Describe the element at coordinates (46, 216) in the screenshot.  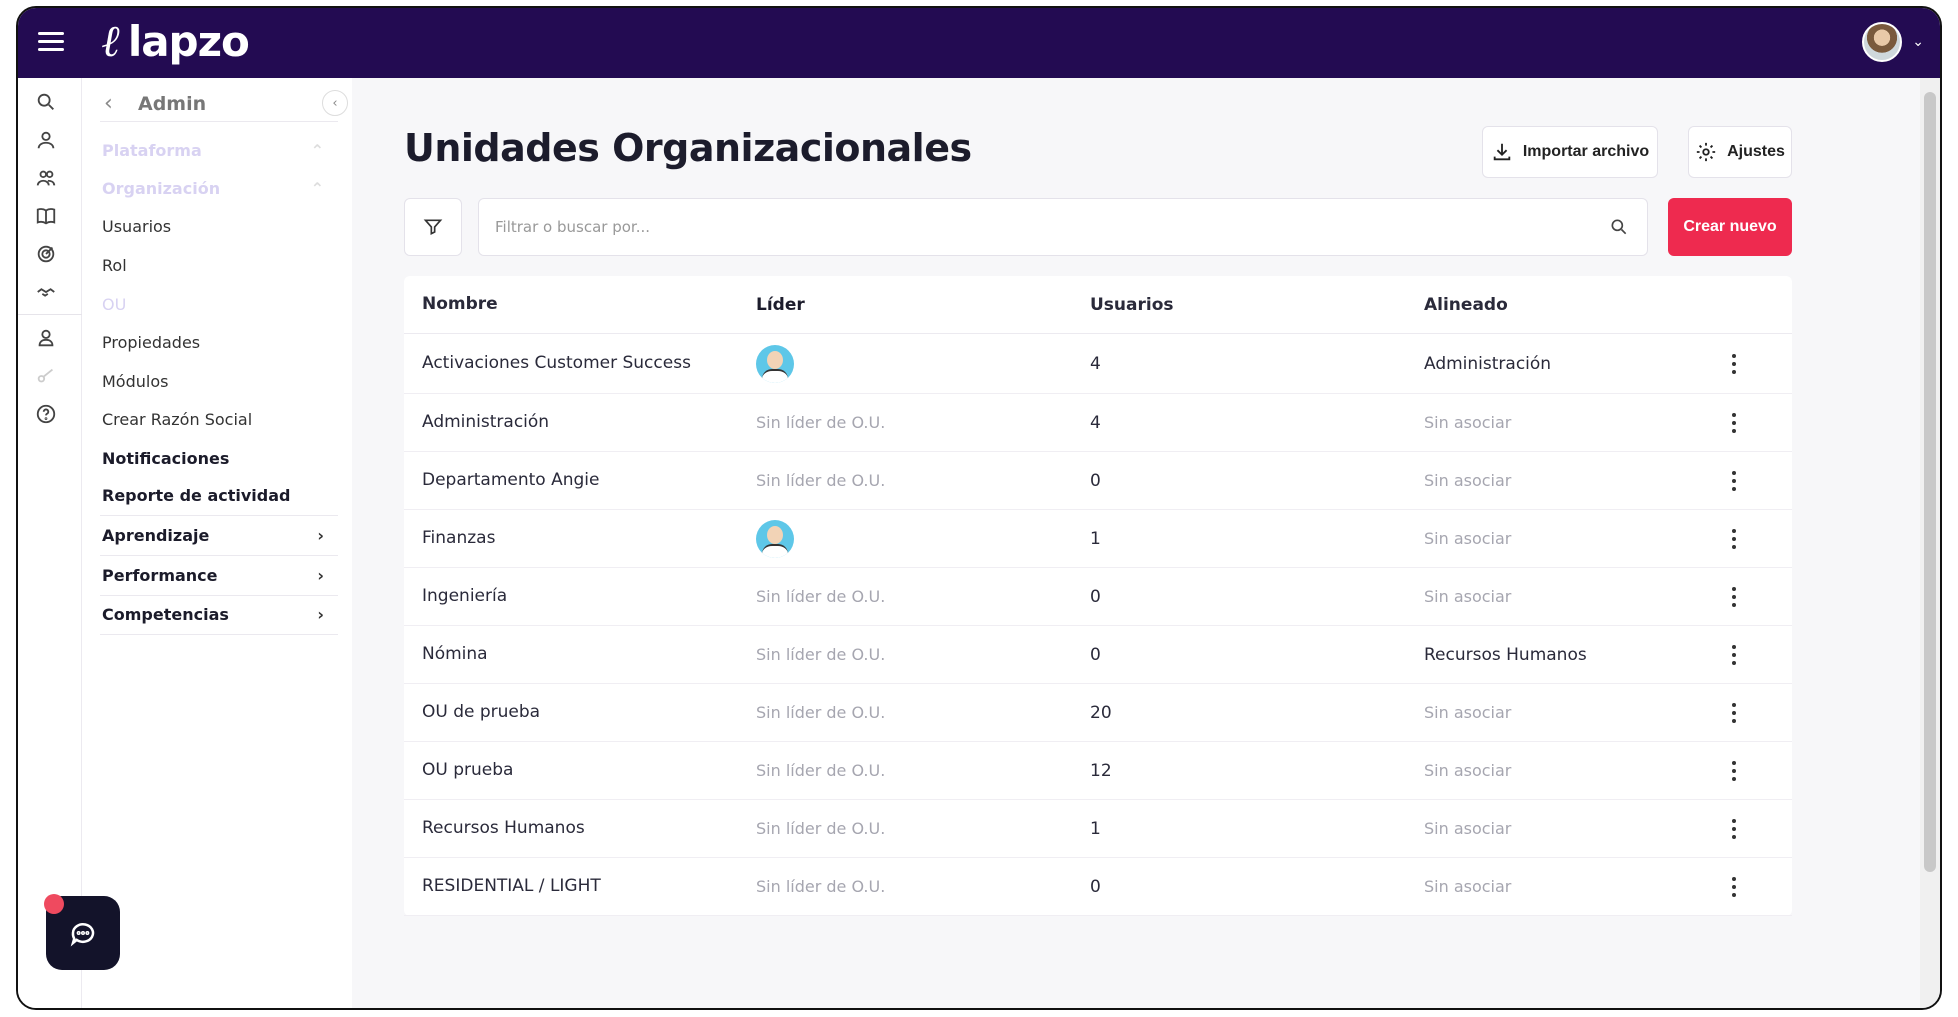
I see `book-icon` at that location.